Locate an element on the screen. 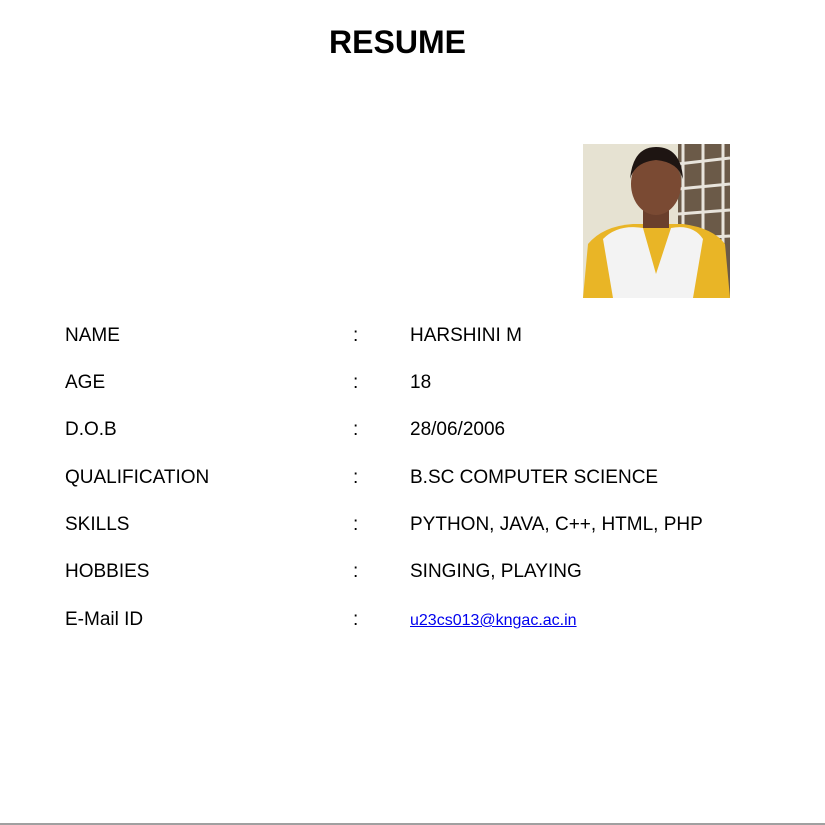  field-row-skills: SKILLS : PYTHON, JAVA, C++, HTML, PHP is located at coordinates (412, 529).